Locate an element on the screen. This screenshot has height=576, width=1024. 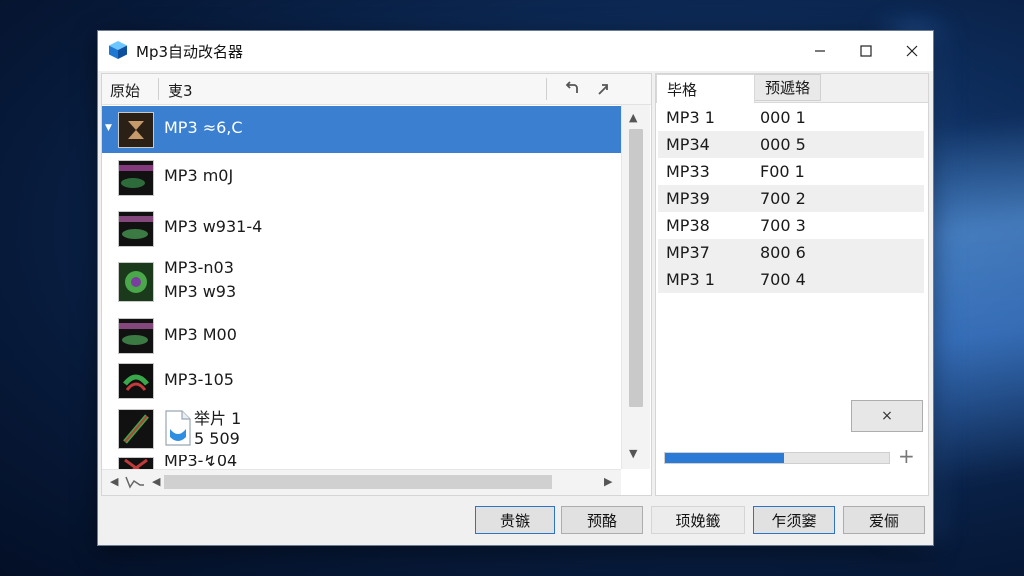
column-header-original: 原始 is located at coordinates (125, 90).